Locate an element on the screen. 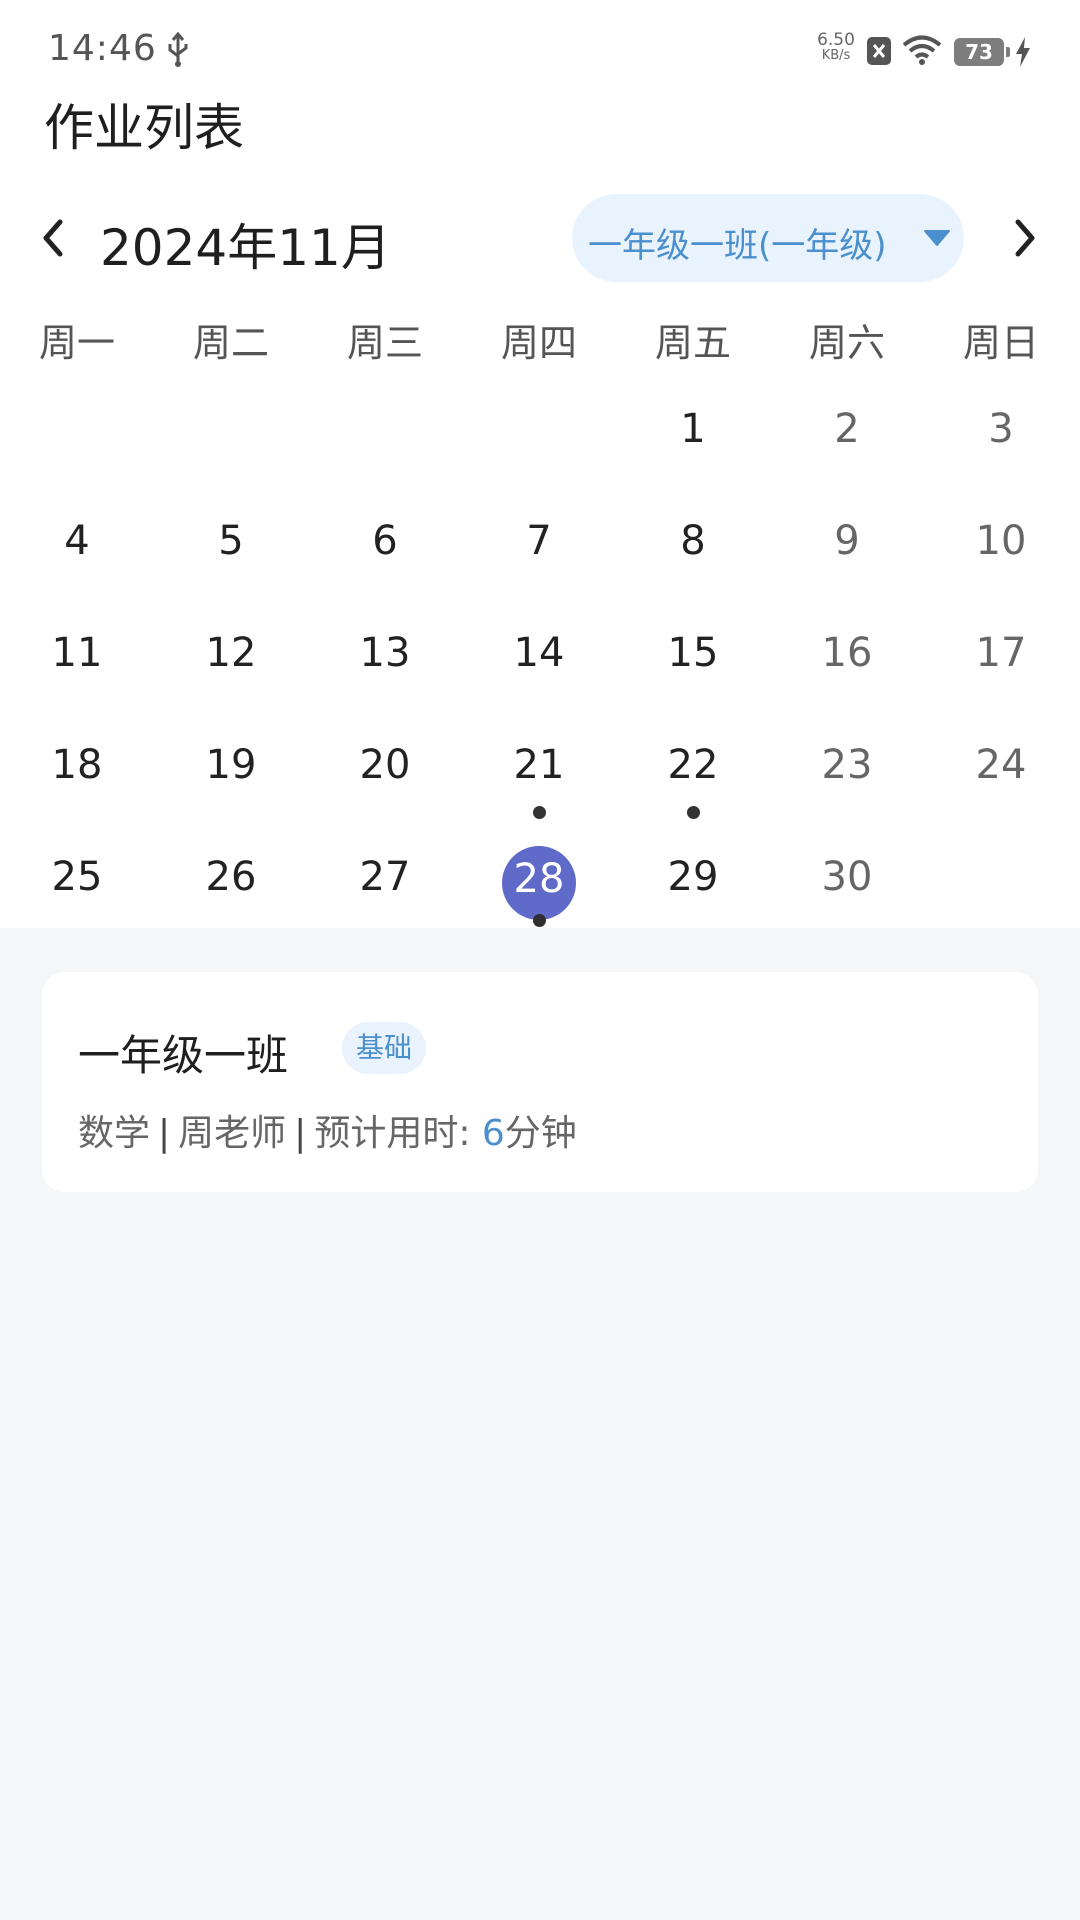 This screenshot has height=1920, width=1080. calendar-day-number: 11 is located at coordinates (77, 653).